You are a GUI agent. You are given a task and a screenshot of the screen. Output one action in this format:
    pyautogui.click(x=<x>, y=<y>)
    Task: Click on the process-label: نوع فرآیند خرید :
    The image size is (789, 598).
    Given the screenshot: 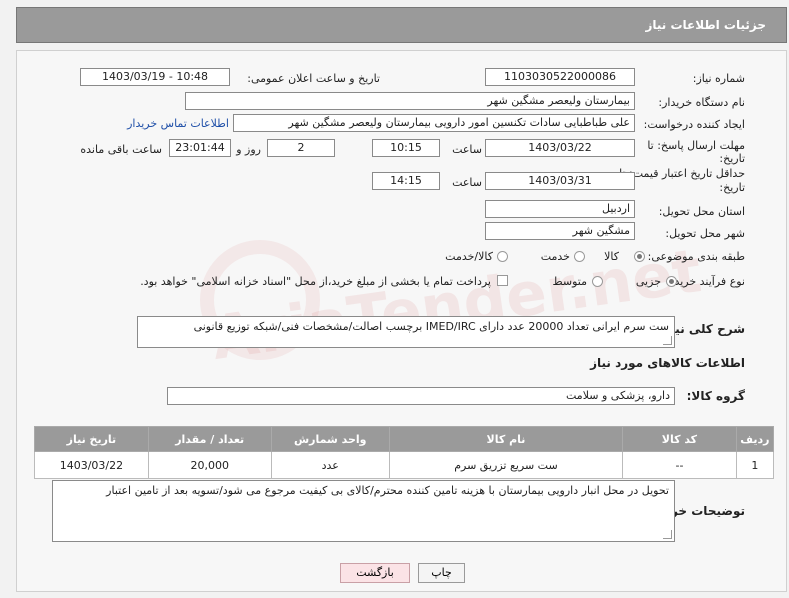 What is the action you would take?
    pyautogui.click(x=706, y=281)
    